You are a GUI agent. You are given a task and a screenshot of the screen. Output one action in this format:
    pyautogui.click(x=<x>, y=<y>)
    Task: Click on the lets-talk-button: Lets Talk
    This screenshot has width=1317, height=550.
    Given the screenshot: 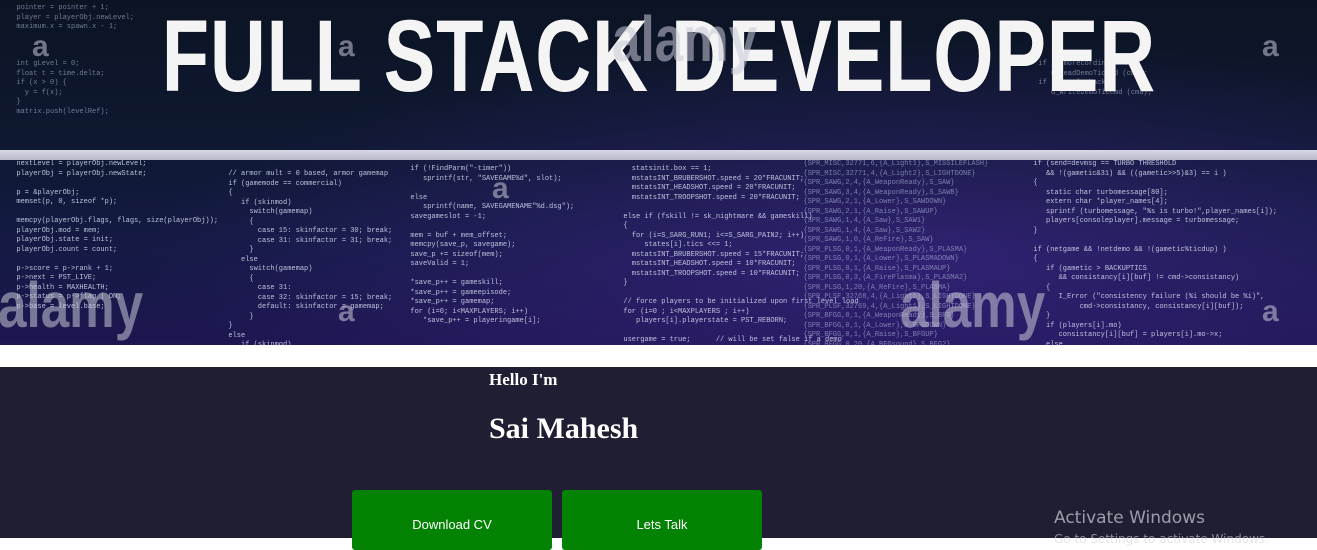 What is the action you would take?
    pyautogui.click(x=662, y=520)
    